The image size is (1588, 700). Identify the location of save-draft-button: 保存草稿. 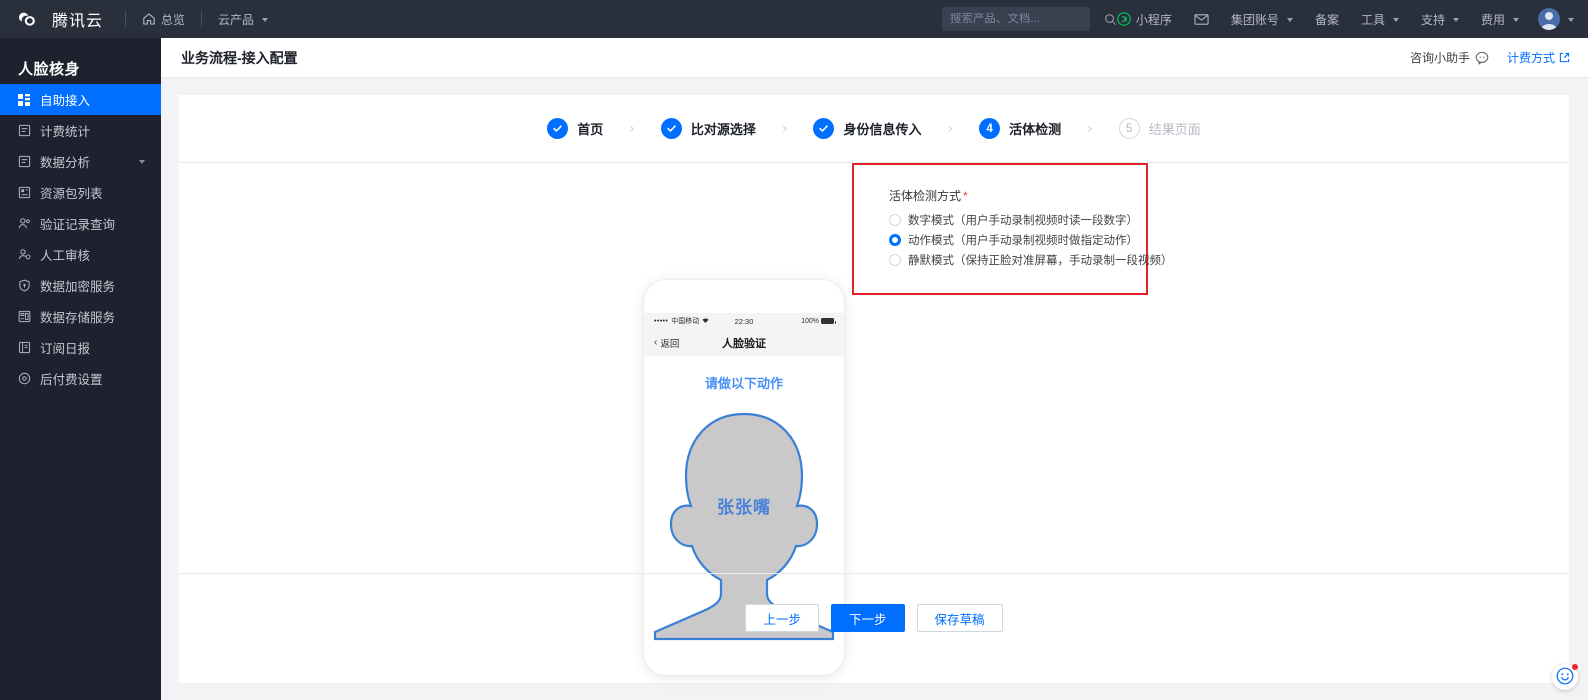
(959, 618).